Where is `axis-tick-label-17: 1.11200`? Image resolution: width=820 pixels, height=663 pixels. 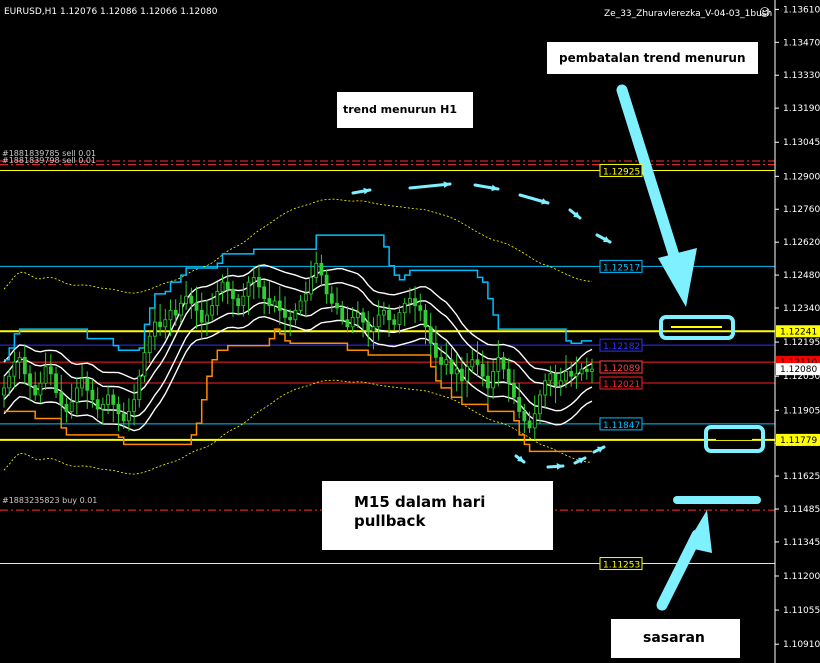
axis-tick-label-17: 1.11200 is located at coordinates (801, 577).